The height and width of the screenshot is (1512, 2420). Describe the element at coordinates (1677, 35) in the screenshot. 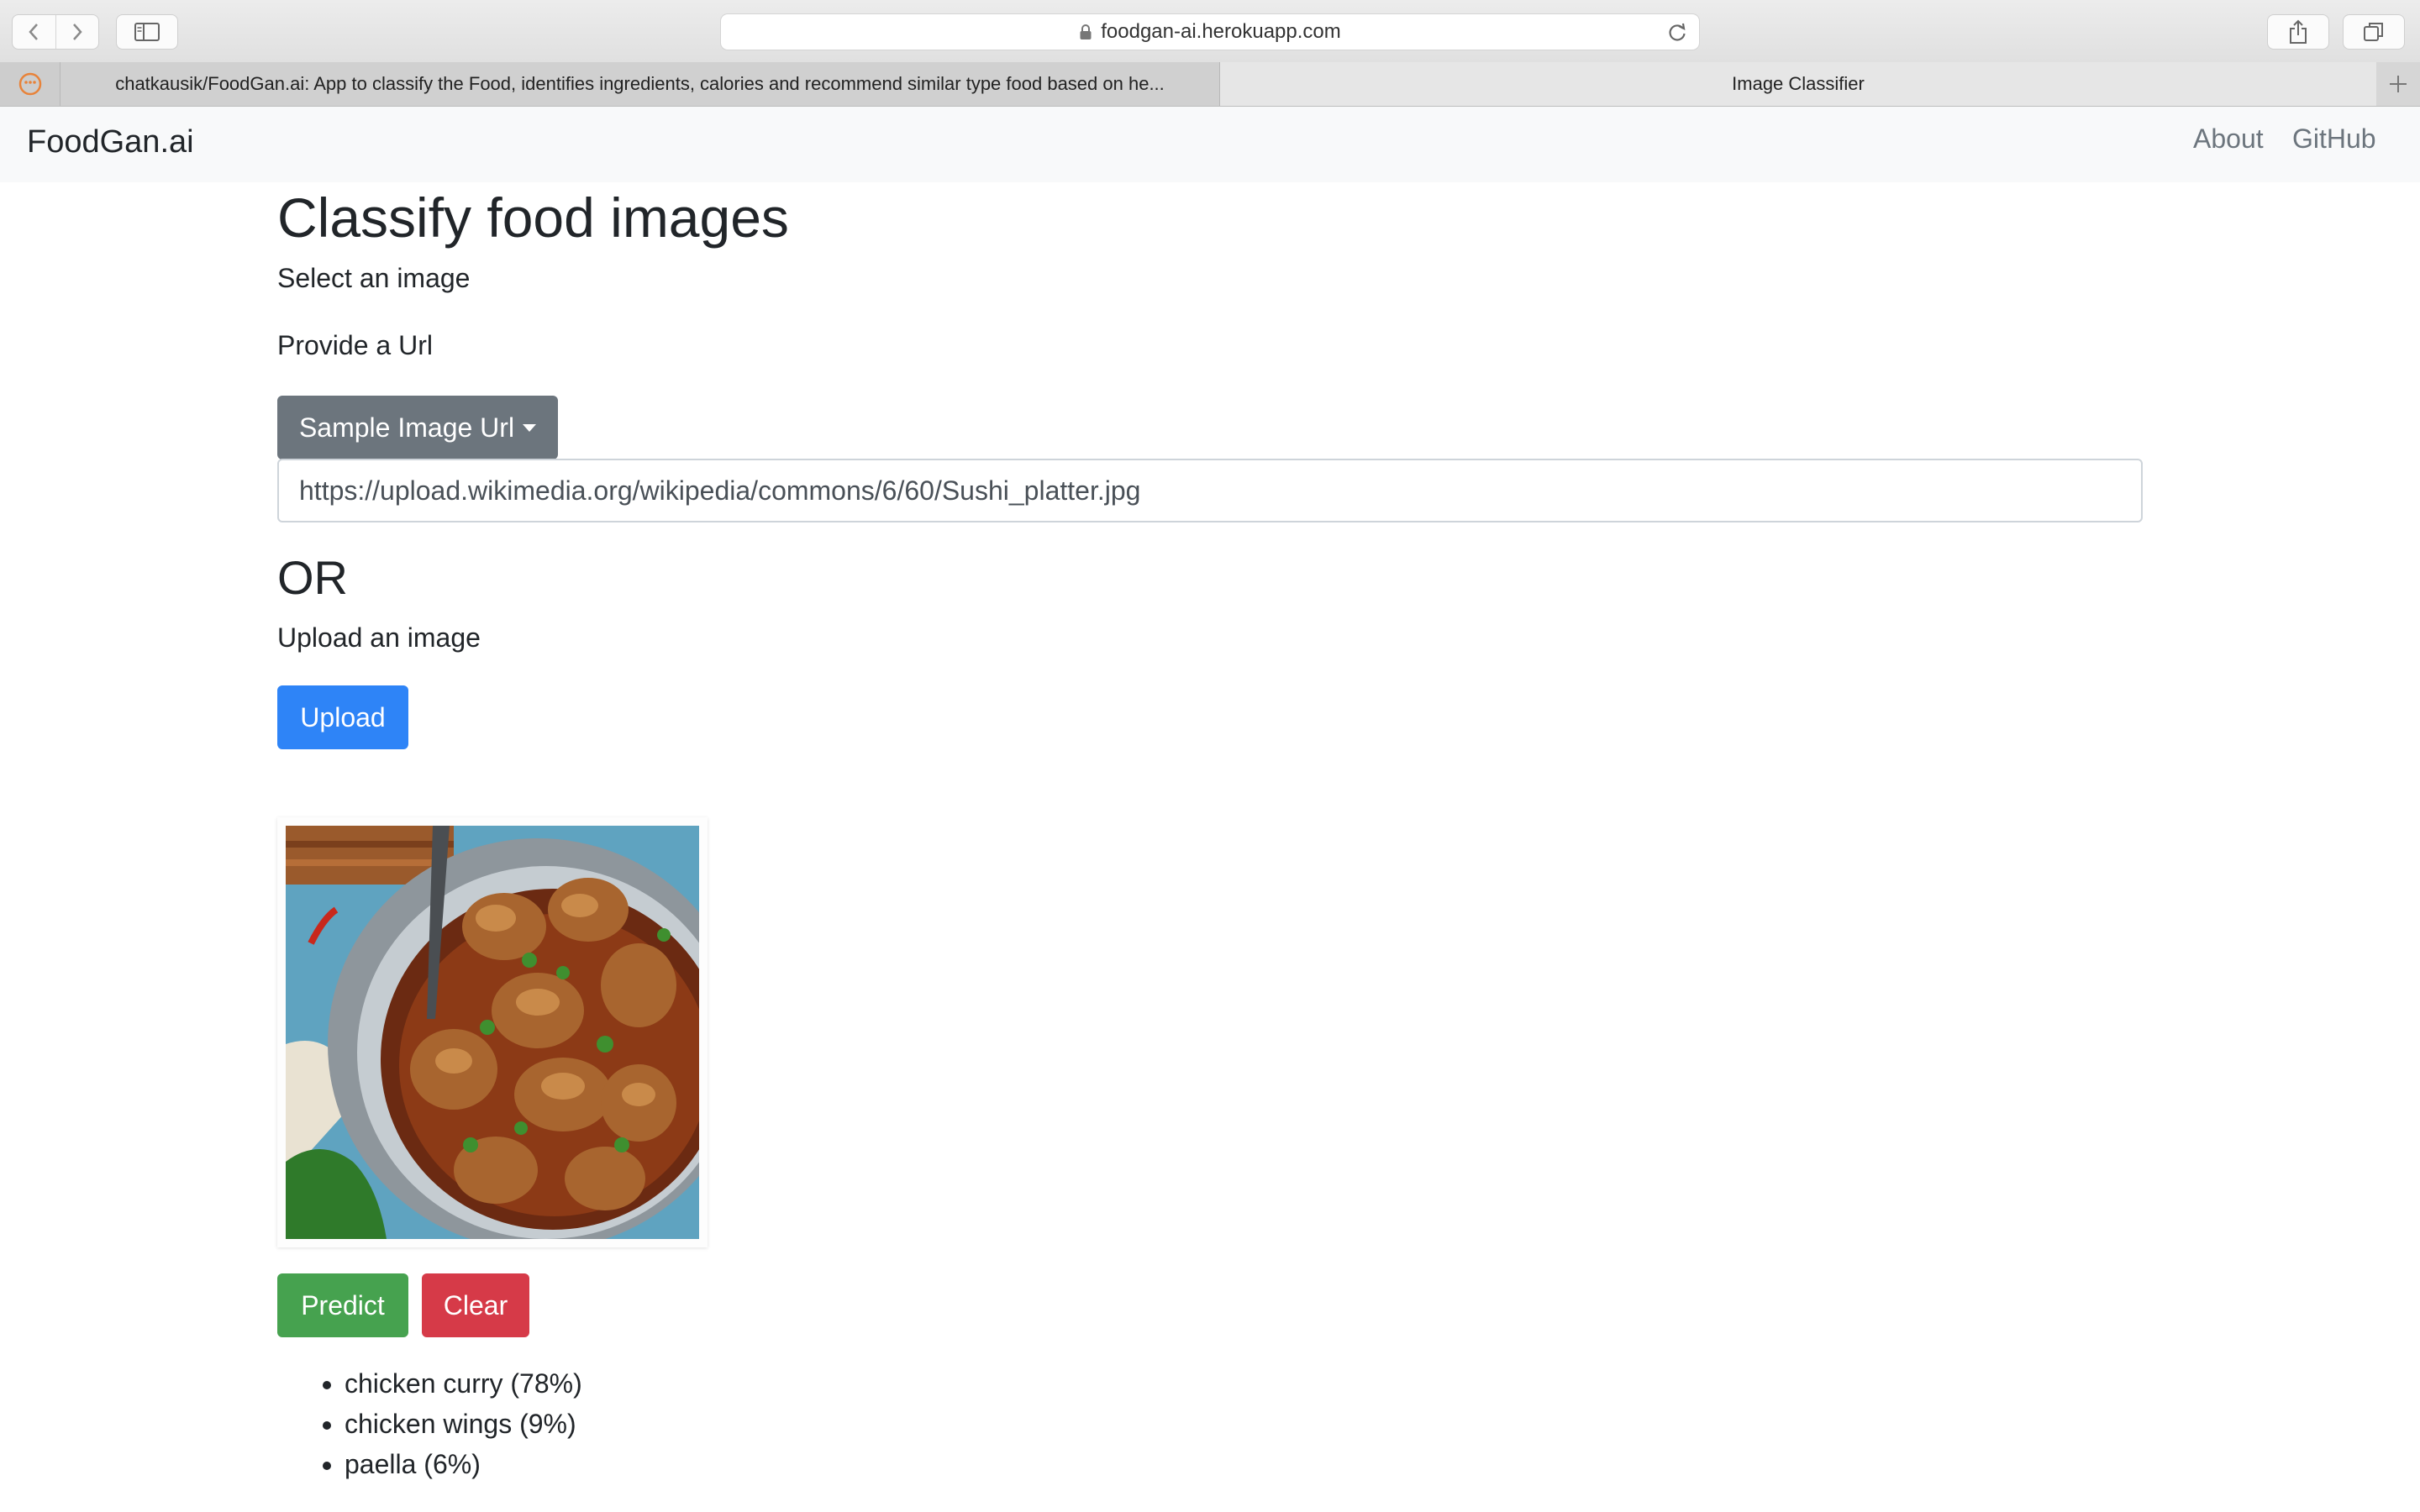

I see `reload-icon` at that location.